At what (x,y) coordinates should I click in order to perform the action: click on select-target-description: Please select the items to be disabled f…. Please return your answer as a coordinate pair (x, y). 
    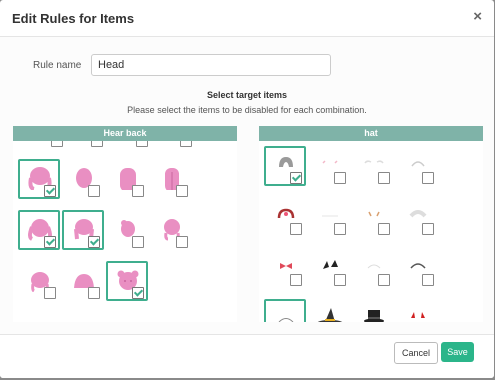
    Looking at the image, I should click on (247, 110).